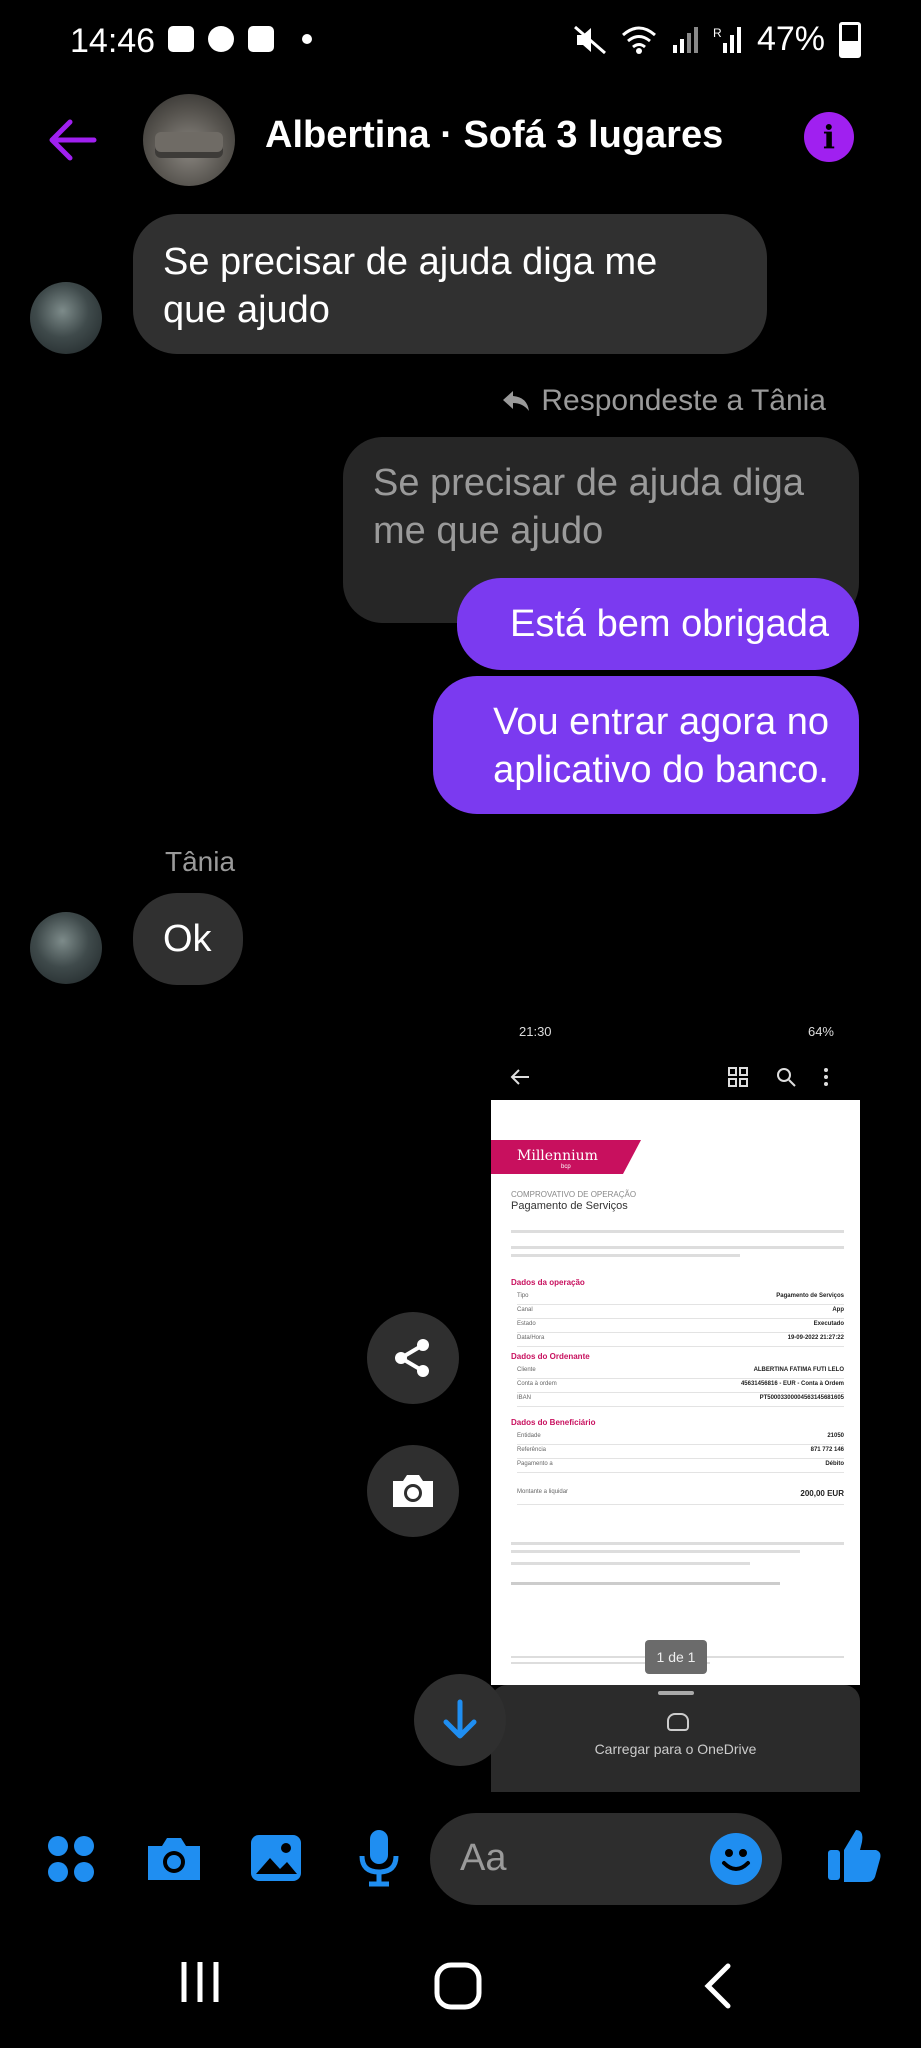 The height and width of the screenshot is (2048, 921). I want to click on signal-roaming-icon: R, so click(727, 39).